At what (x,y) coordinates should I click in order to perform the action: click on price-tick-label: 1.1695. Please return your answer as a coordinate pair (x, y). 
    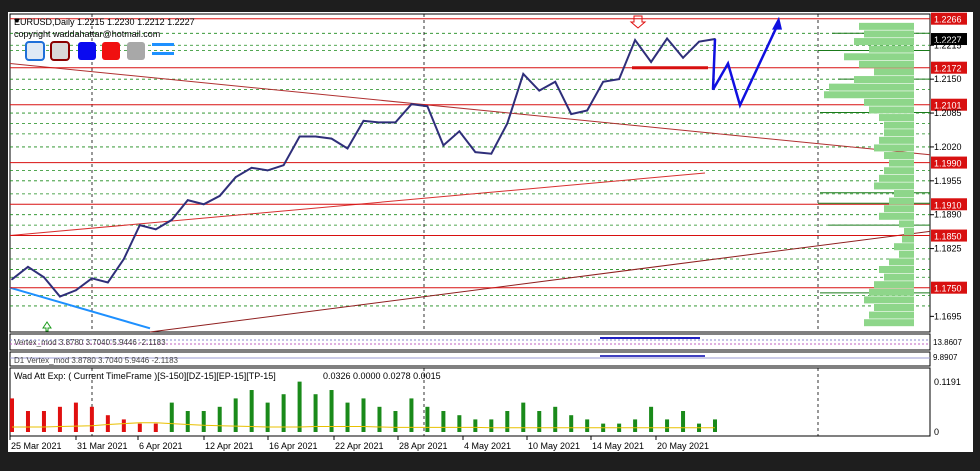
    Looking at the image, I should click on (948, 316).